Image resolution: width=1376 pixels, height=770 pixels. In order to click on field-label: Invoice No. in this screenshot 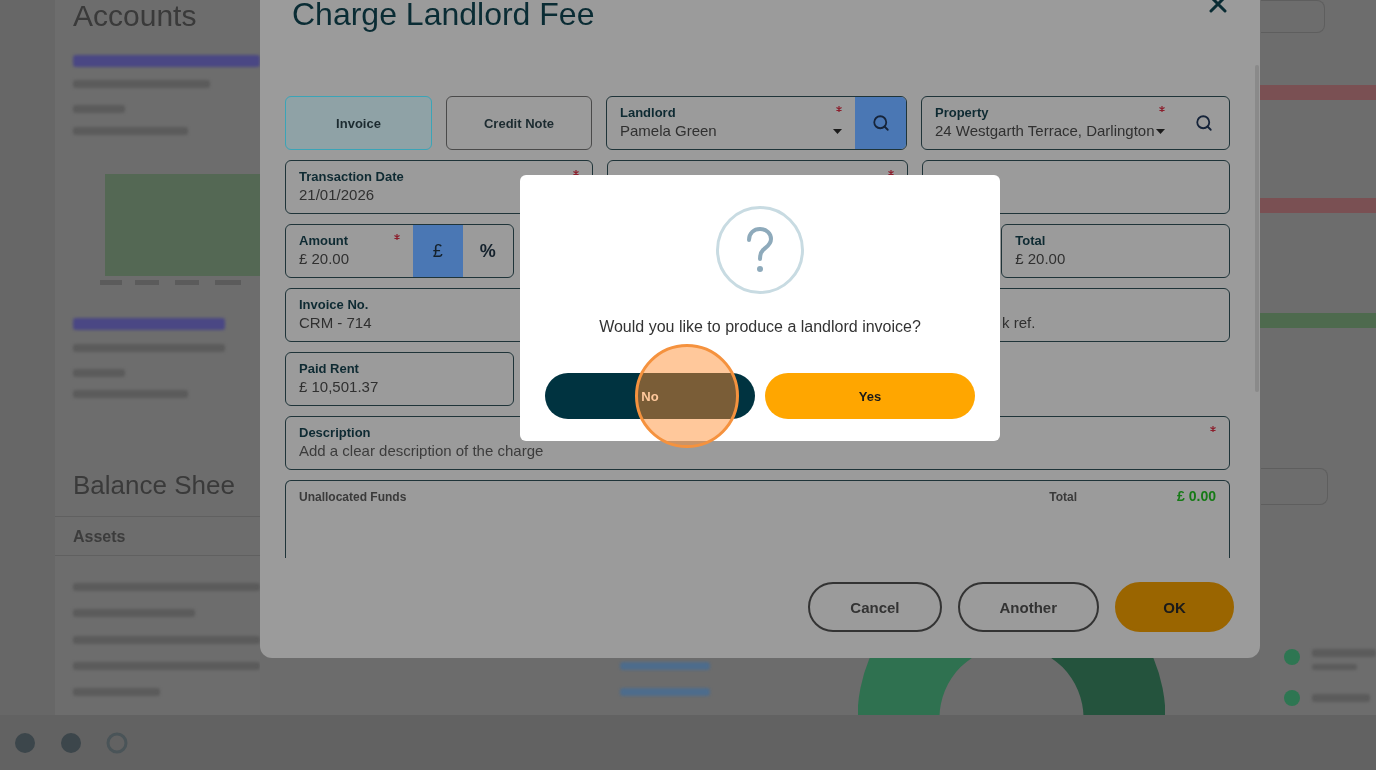, I will do `click(334, 304)`.